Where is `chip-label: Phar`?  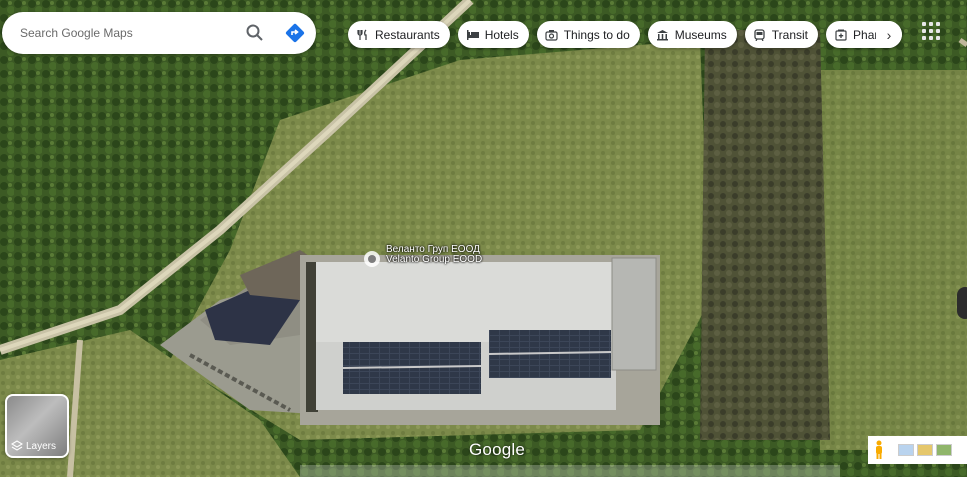
chip-label: Phar is located at coordinates (866, 34).